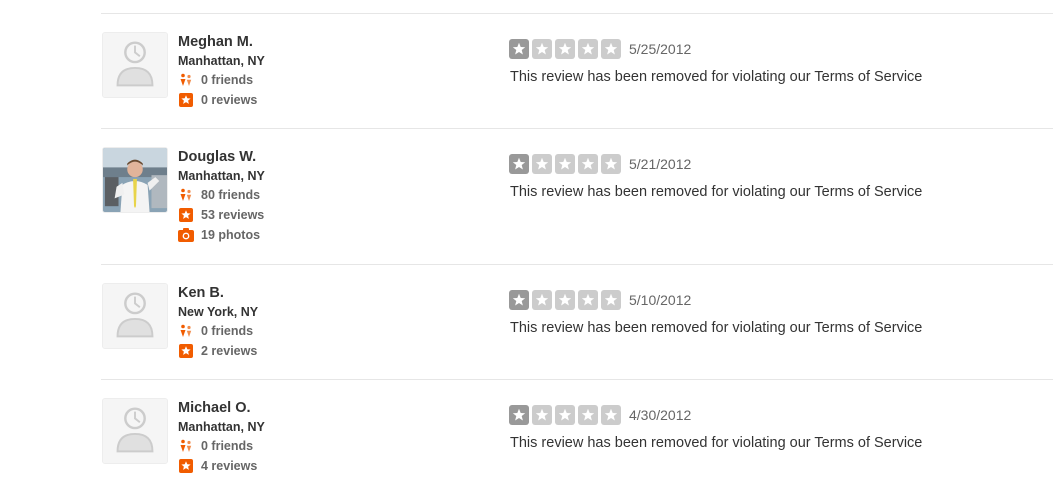  Describe the element at coordinates (231, 235) in the screenshot. I see `photo-count-label: 19 photos` at that location.